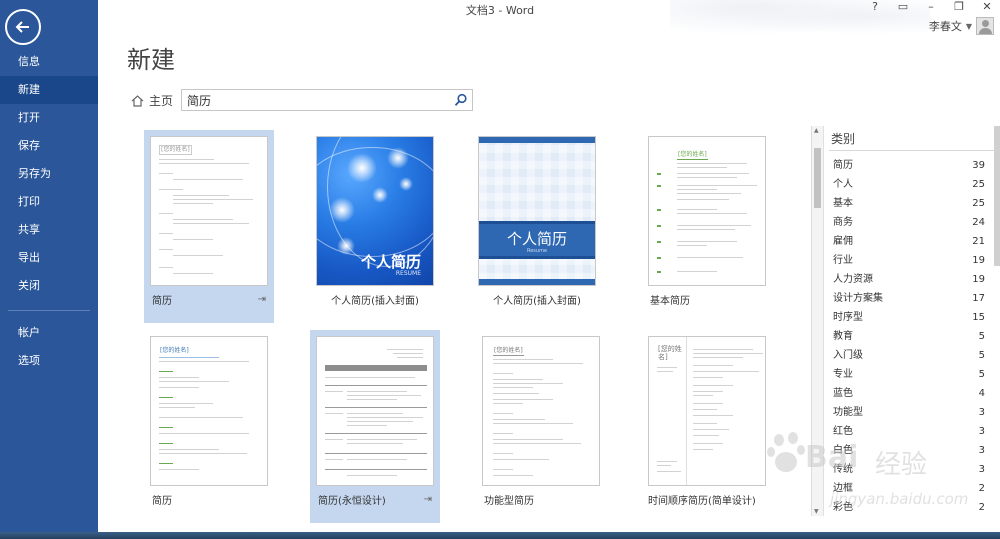 The height and width of the screenshot is (539, 1000). I want to click on scrollbar-thumb, so click(817, 178).